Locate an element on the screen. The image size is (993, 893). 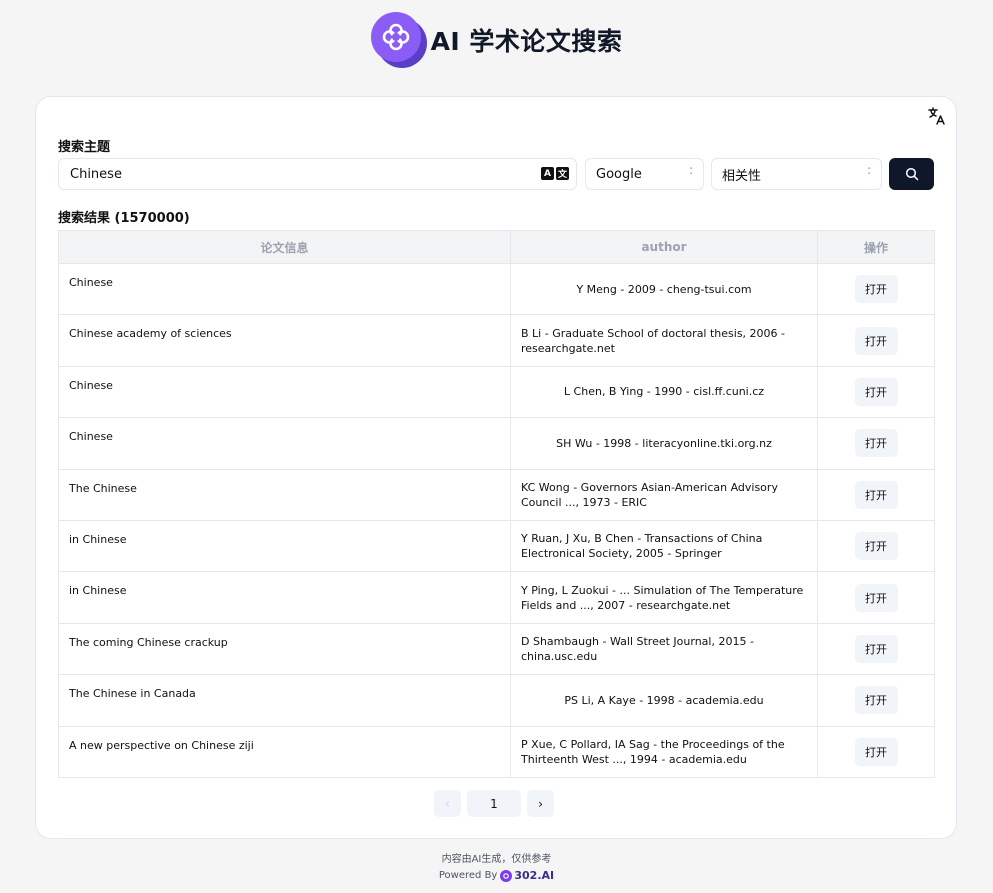
paper-author: PS Li, A Kaye - 1998 - academia.edu is located at coordinates (664, 700).